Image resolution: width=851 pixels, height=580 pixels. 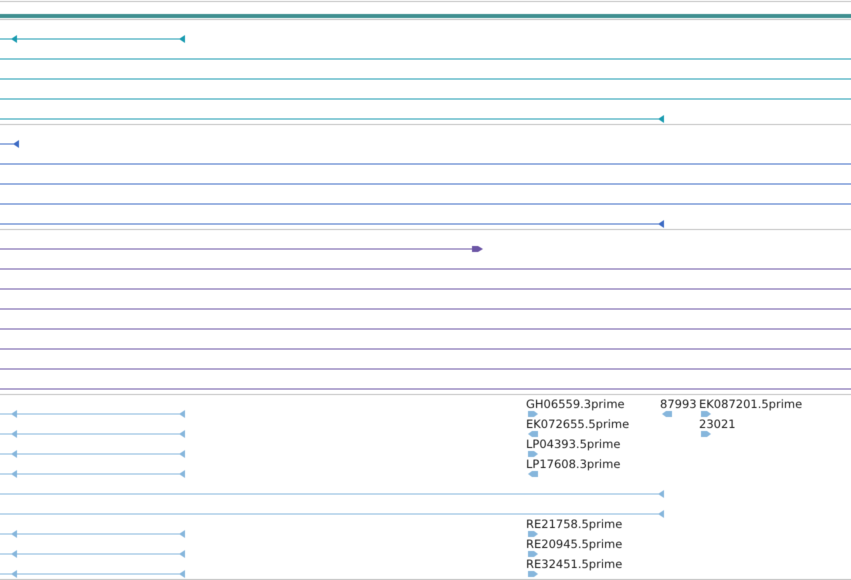 I want to click on feature-label: EK087201.5prime, so click(x=750, y=404).